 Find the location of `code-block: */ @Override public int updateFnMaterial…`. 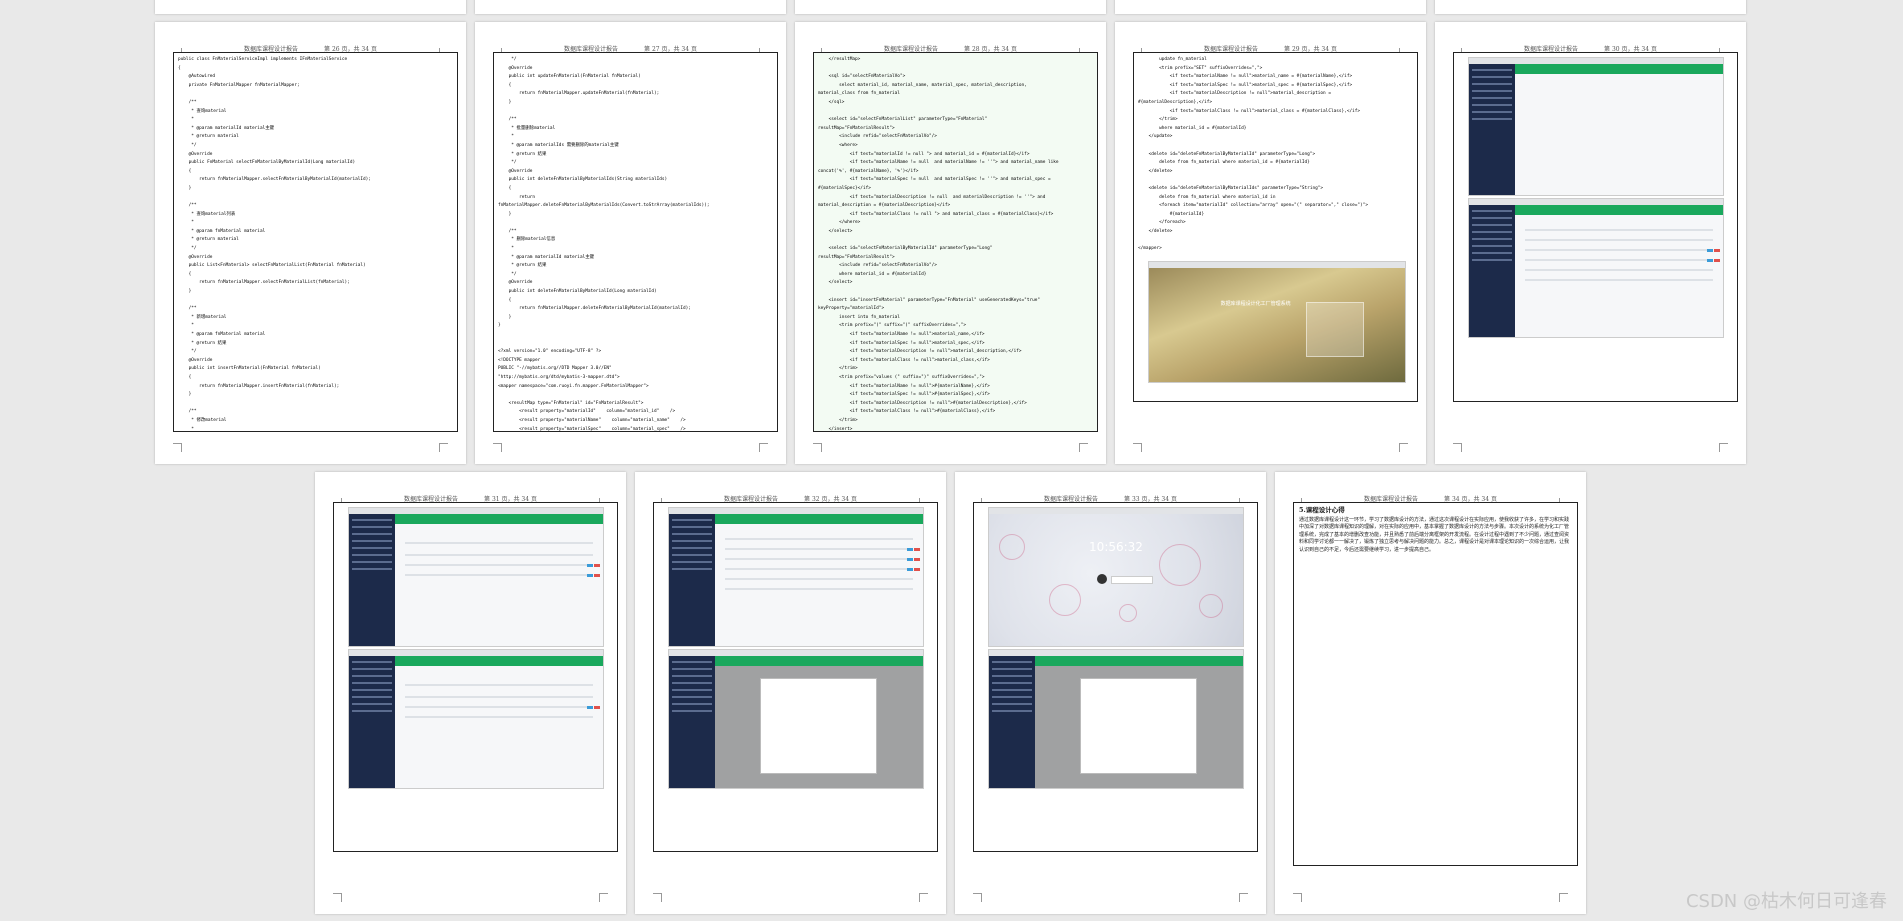

code-block: */ @Override public int updateFnMaterial… is located at coordinates (635, 242).